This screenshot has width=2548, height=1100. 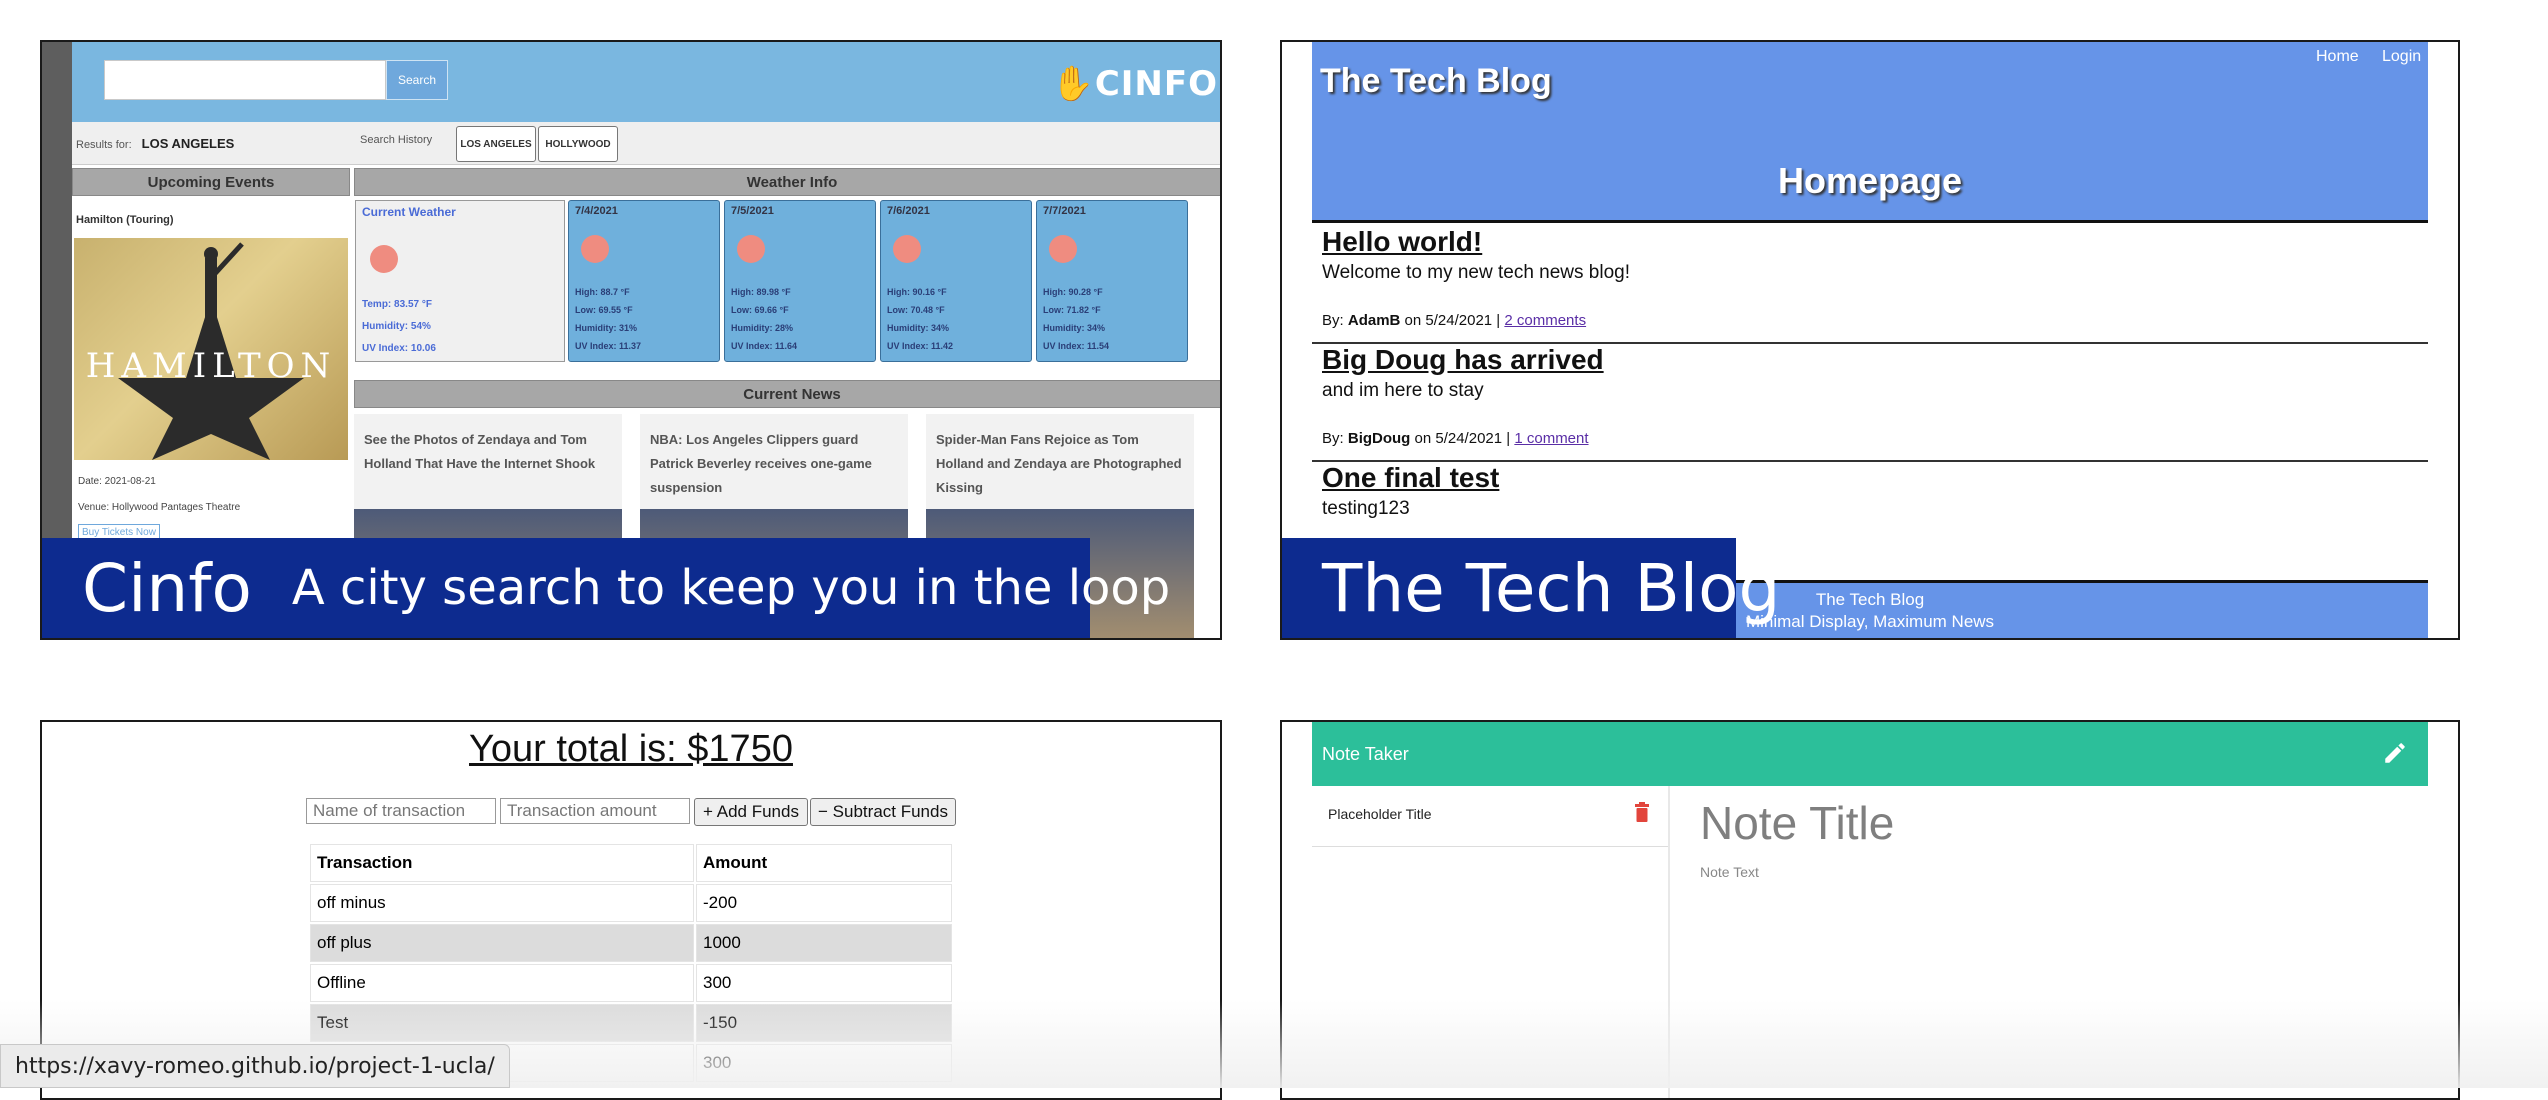 What do you see at coordinates (602, 292) in the screenshot?
I see `forecast-high: High: 88.7 °F` at bounding box center [602, 292].